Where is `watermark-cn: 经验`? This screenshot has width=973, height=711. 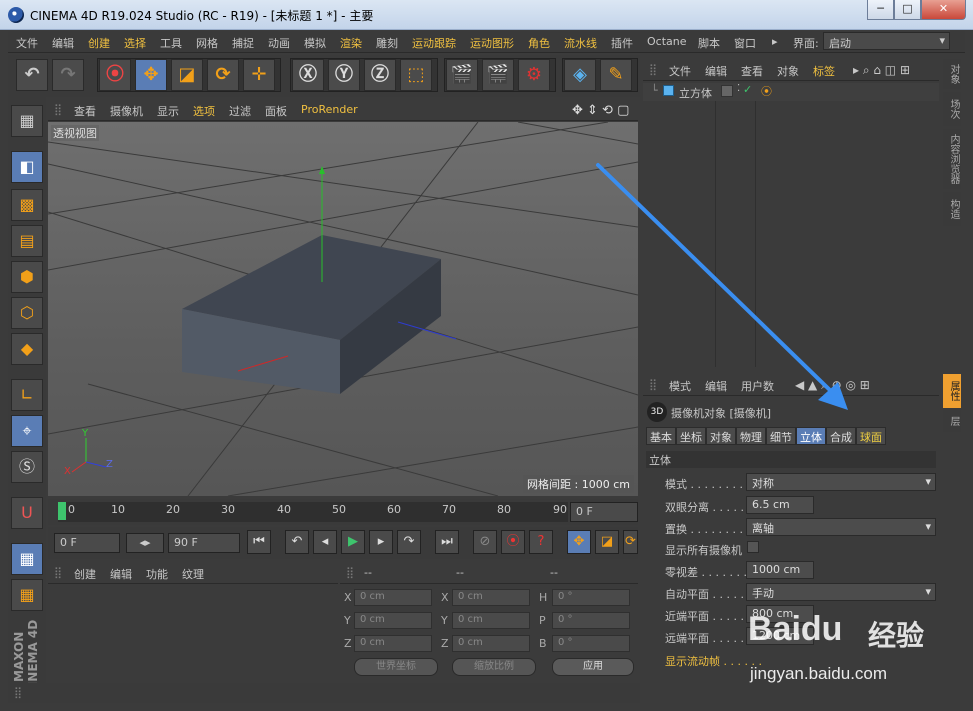
watermark-cn: 经验 is located at coordinates (896, 635).